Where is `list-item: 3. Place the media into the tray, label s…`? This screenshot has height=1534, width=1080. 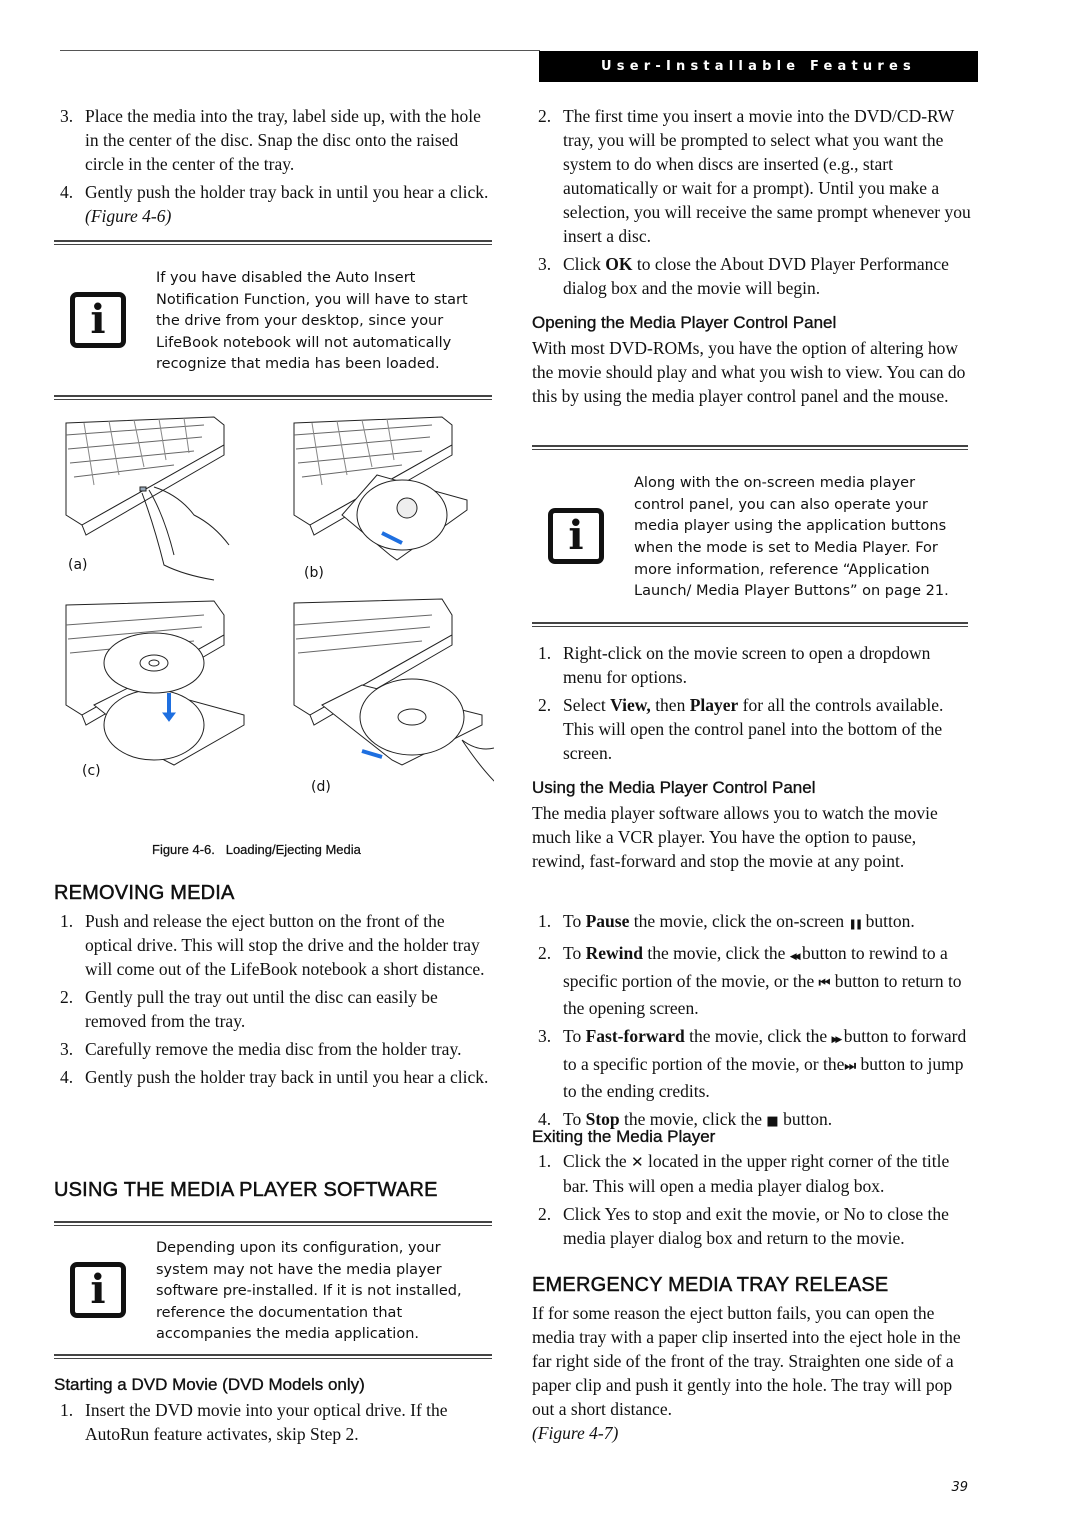 list-item: 3. Place the media into the tray, label s… is located at coordinates (270, 140).